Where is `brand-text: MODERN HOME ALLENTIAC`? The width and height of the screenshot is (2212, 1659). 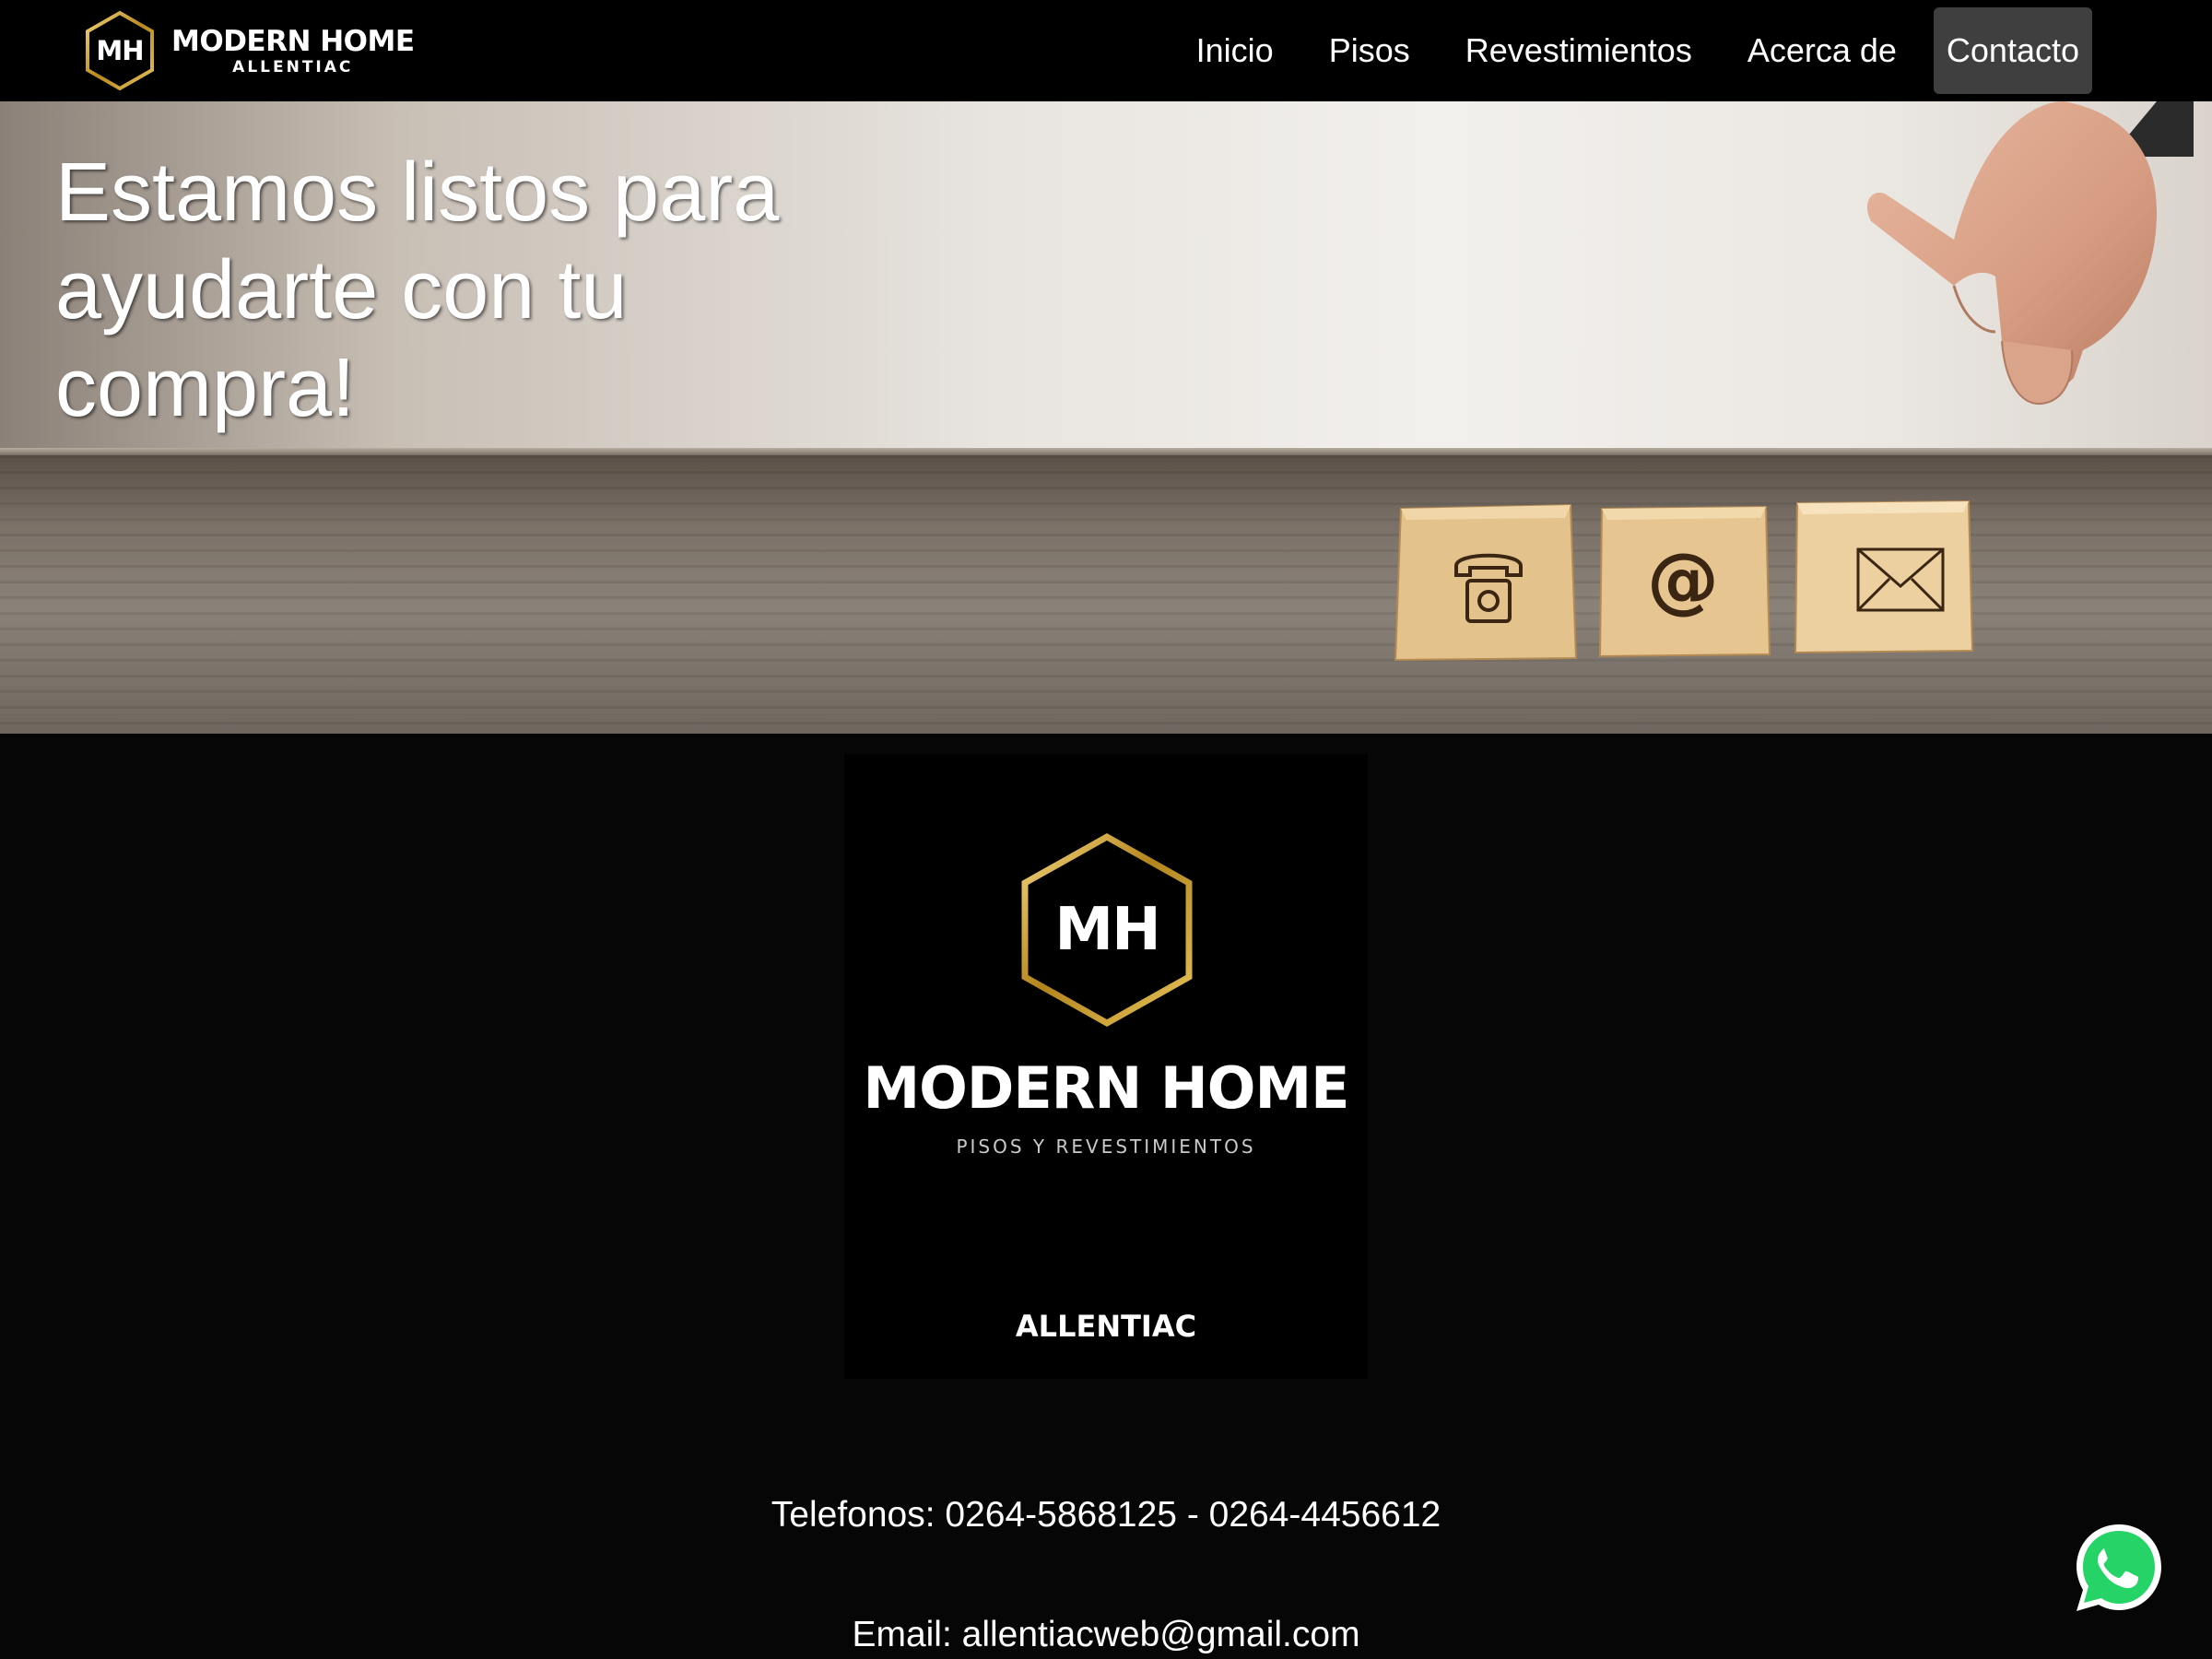
brand-text: MODERN HOME ALLENTIAC is located at coordinates (293, 50).